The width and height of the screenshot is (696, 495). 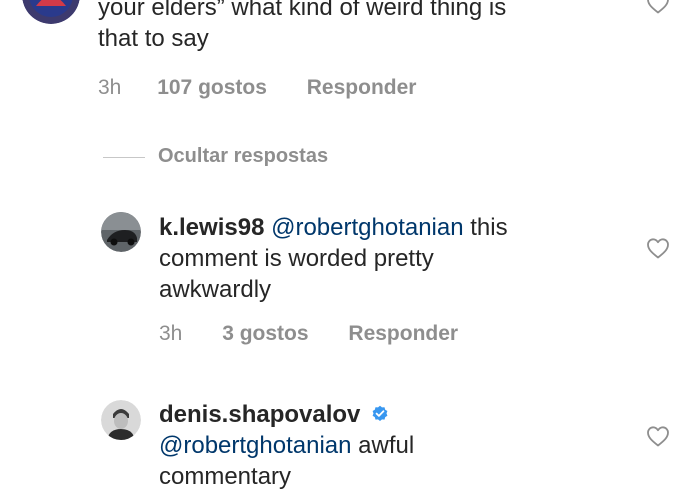 What do you see at coordinates (124, 157) in the screenshot?
I see `divider-line` at bounding box center [124, 157].